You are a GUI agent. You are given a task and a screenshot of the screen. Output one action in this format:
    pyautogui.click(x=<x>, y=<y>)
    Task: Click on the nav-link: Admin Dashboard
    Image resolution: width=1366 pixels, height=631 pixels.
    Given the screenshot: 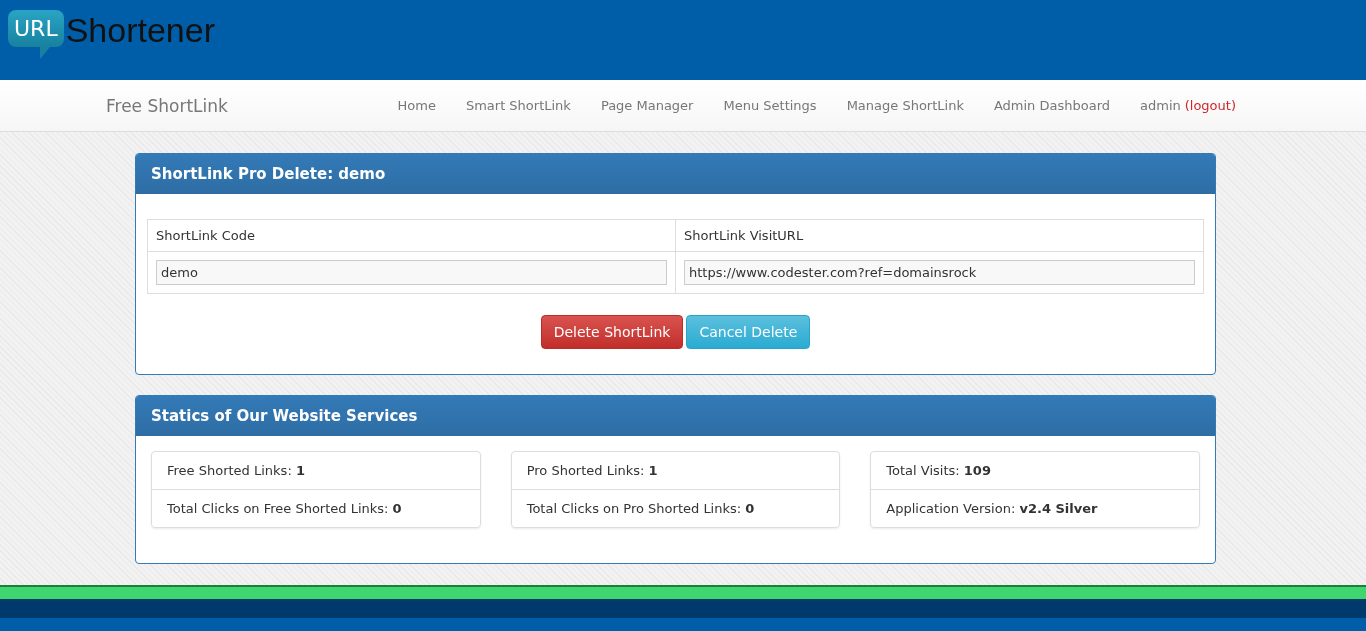 What is the action you would take?
    pyautogui.click(x=1051, y=105)
    